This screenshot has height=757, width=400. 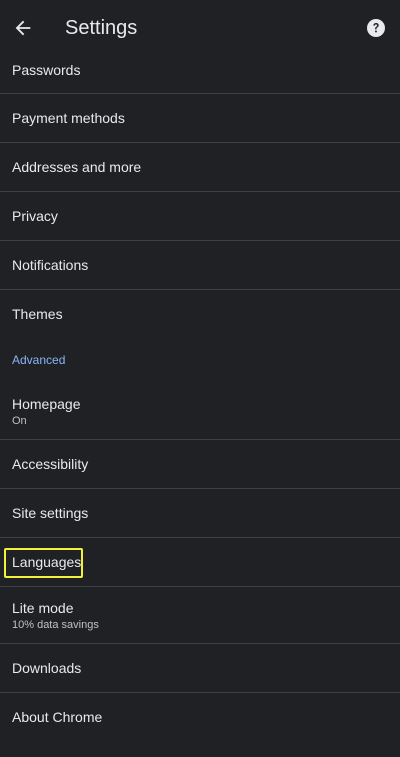 I want to click on section-header-advanced: Advanced, so click(x=200, y=361).